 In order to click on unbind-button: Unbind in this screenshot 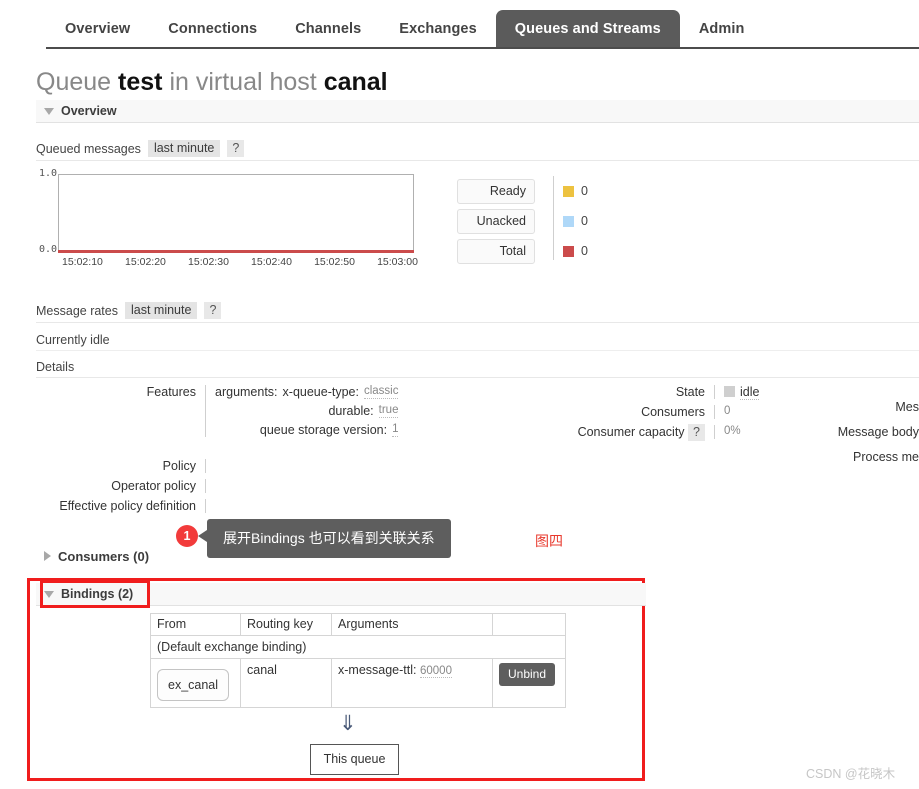, I will do `click(527, 674)`.